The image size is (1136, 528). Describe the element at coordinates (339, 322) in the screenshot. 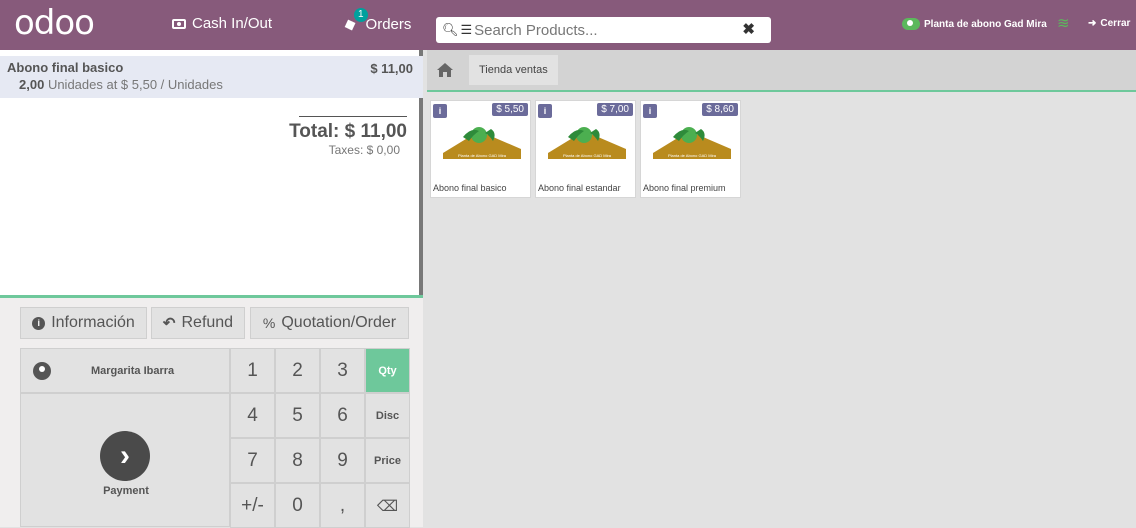

I see `quotation-label: Quotation/Order` at that location.